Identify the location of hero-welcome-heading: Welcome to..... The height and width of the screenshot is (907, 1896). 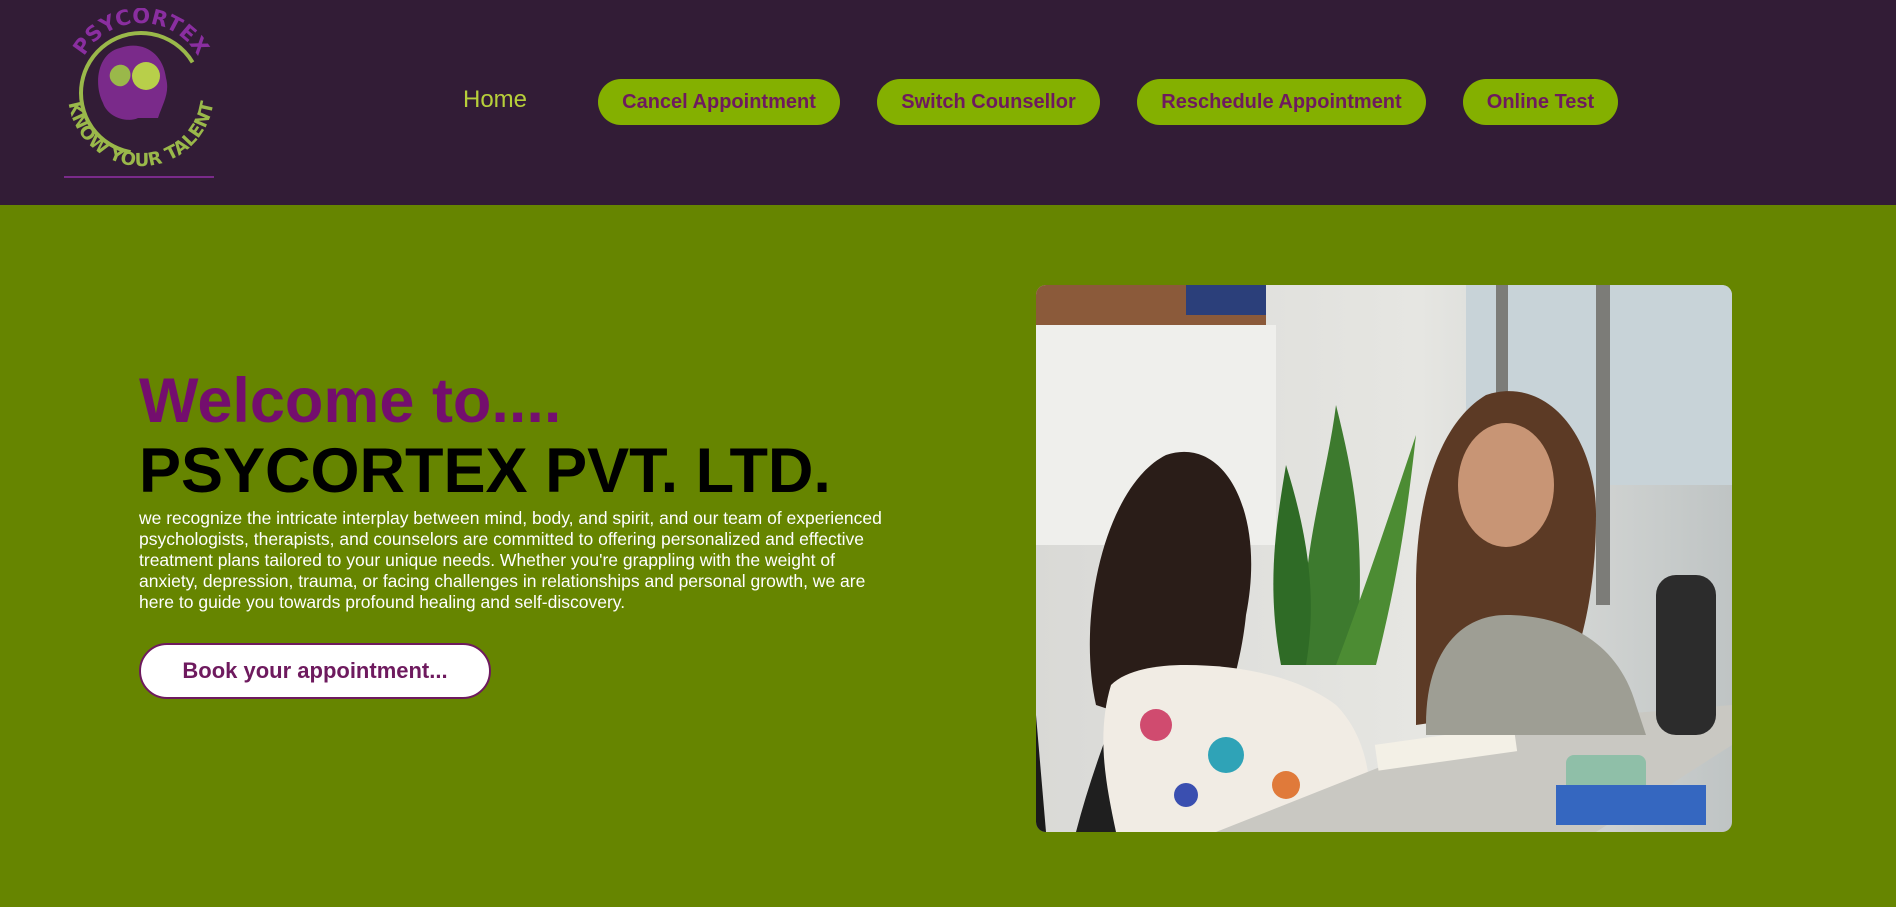
(350, 401).